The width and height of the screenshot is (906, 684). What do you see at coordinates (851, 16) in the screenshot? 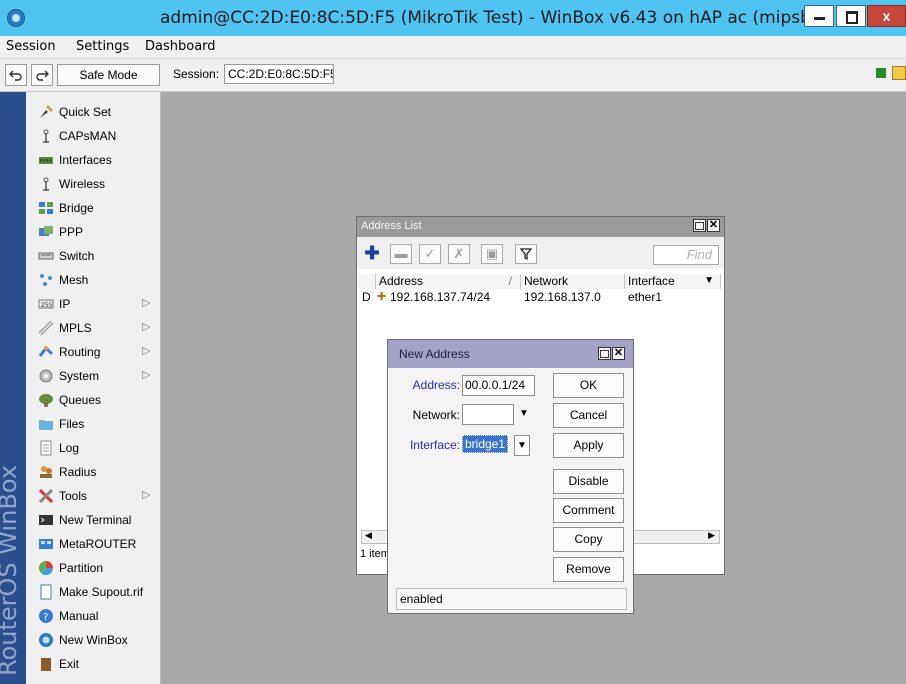
I see `maximize-button` at bounding box center [851, 16].